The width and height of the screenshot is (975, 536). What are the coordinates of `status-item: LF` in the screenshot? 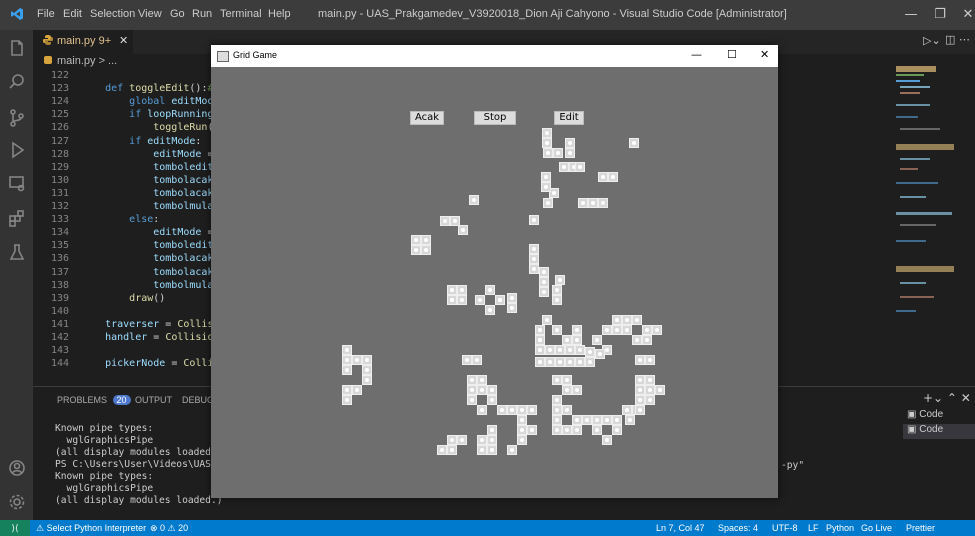 It's located at (813, 528).